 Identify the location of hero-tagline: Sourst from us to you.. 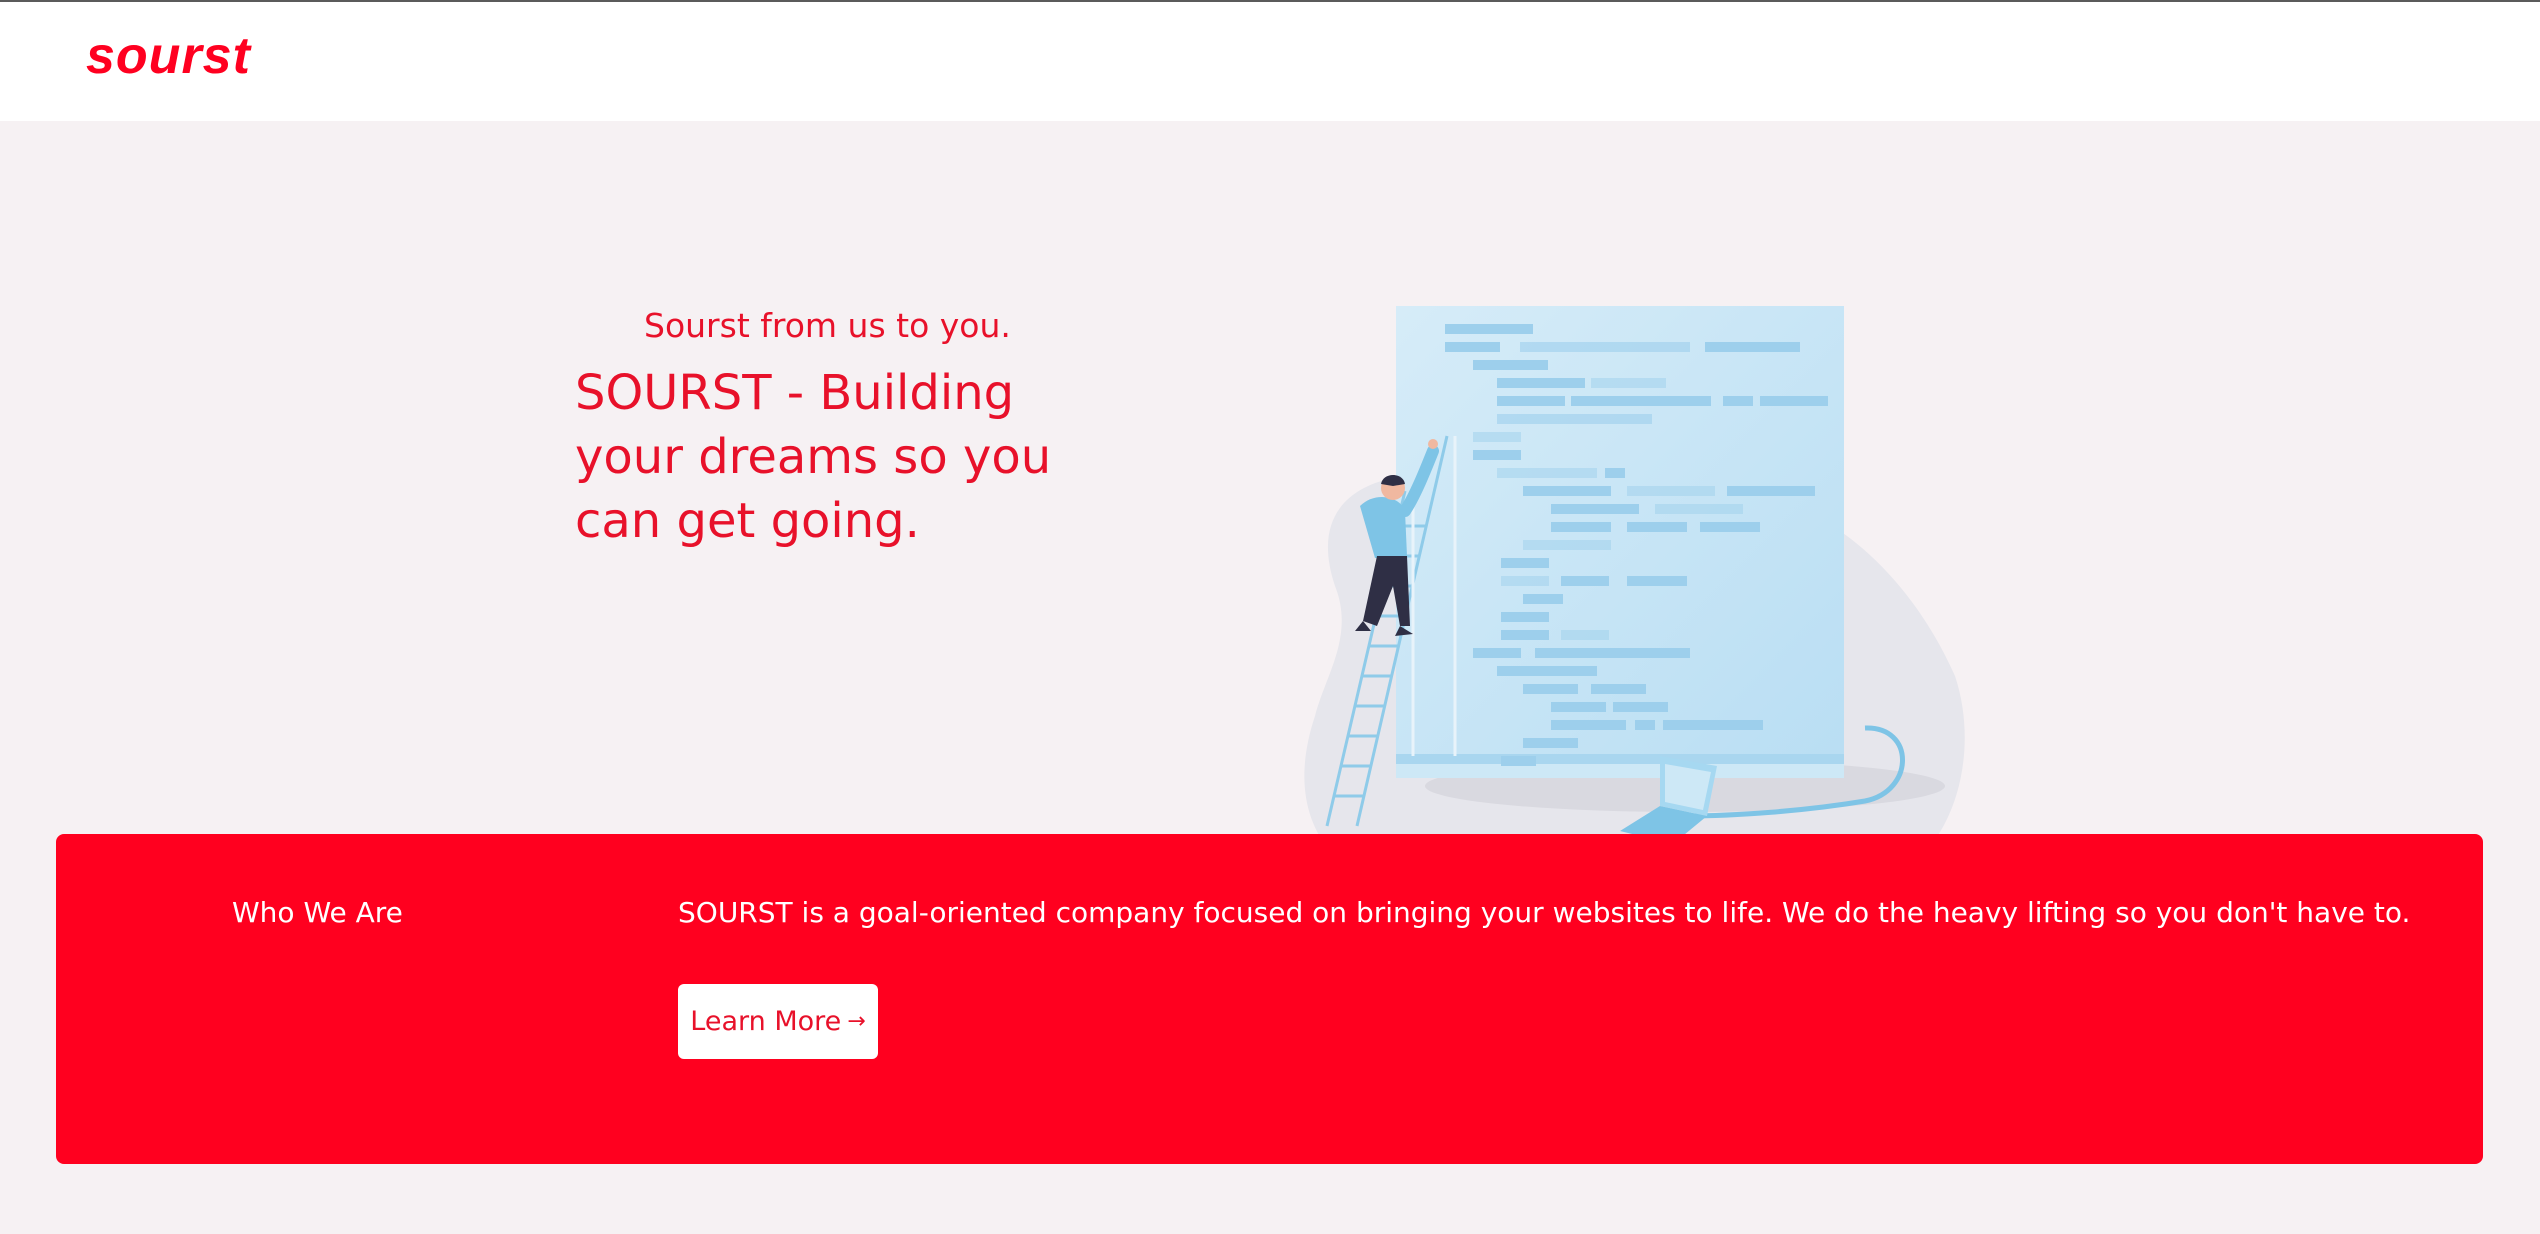
(827, 325).